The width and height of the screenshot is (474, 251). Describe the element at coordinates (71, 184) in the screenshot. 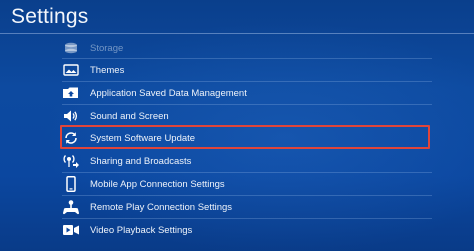

I see `mobile-phone-icon` at that location.